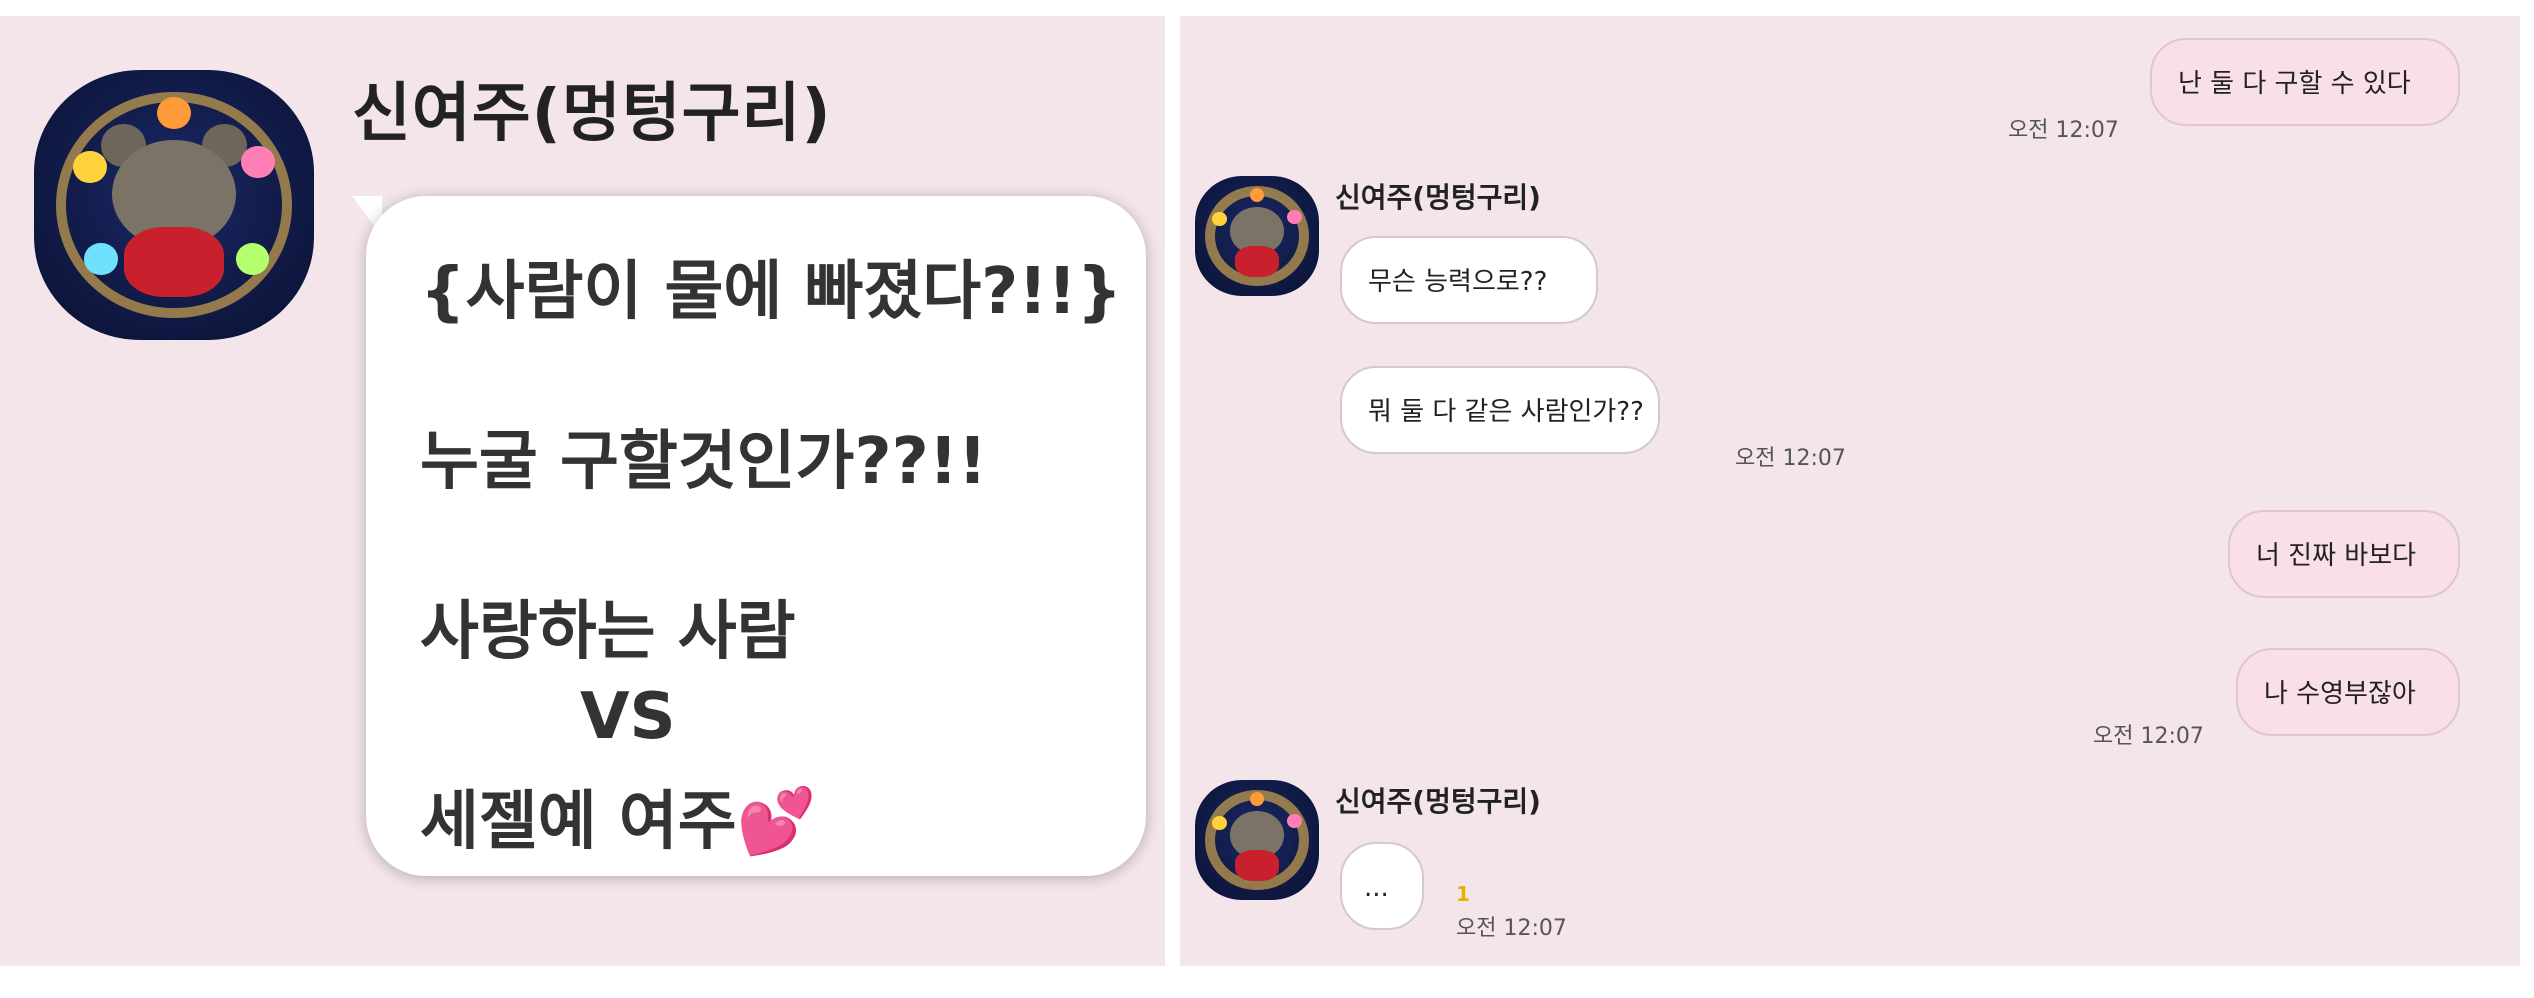  Describe the element at coordinates (1469, 280) in the screenshot. I see `their-message-bubble: 무슨 능력으로??` at that location.